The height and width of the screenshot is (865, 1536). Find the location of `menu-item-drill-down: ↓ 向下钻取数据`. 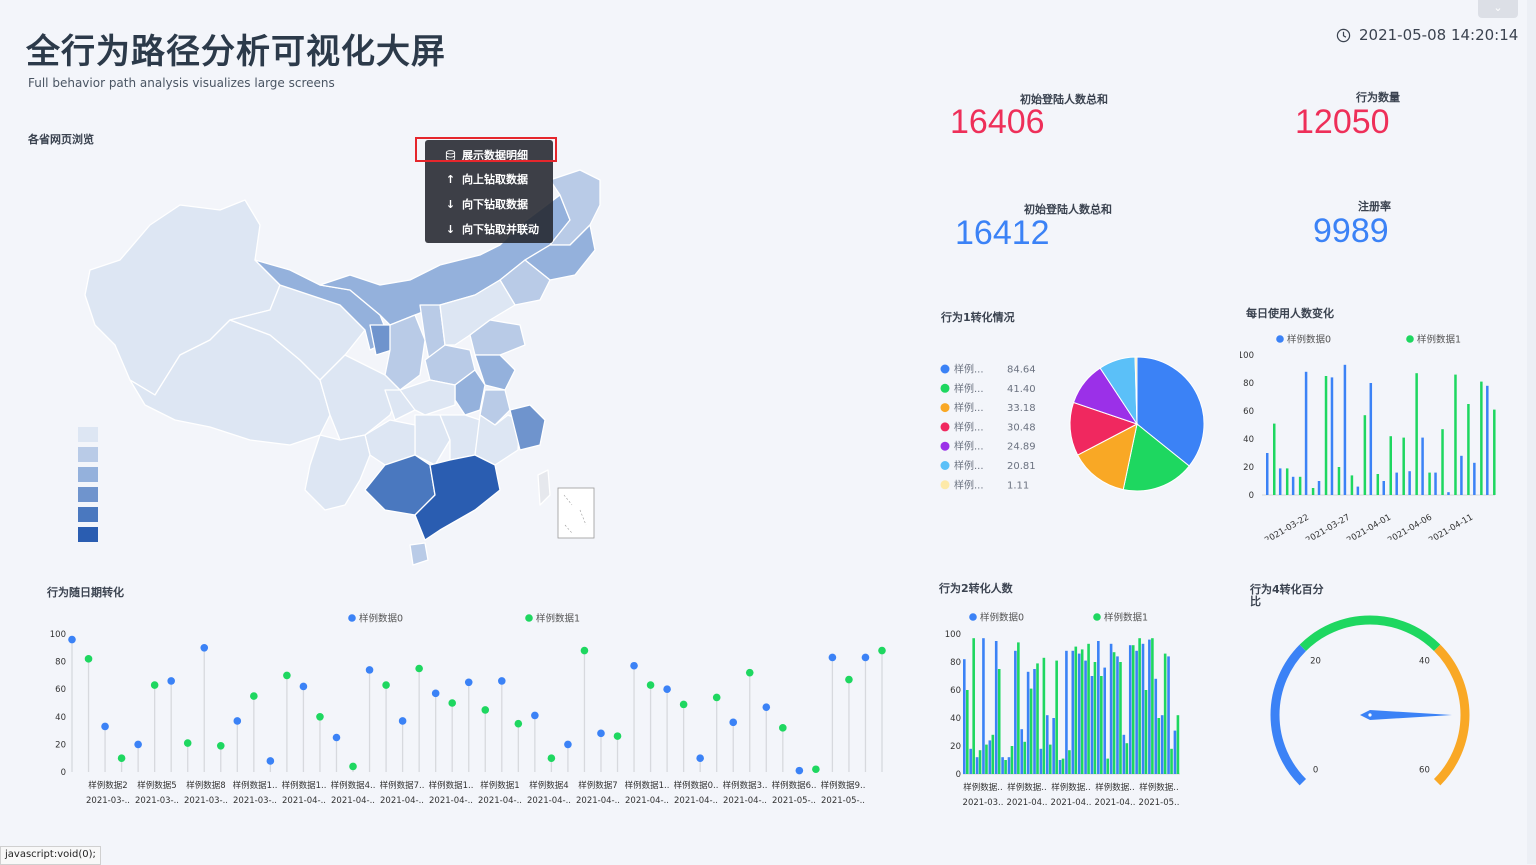

menu-item-drill-down: ↓ 向下钻取数据 is located at coordinates (486, 204).